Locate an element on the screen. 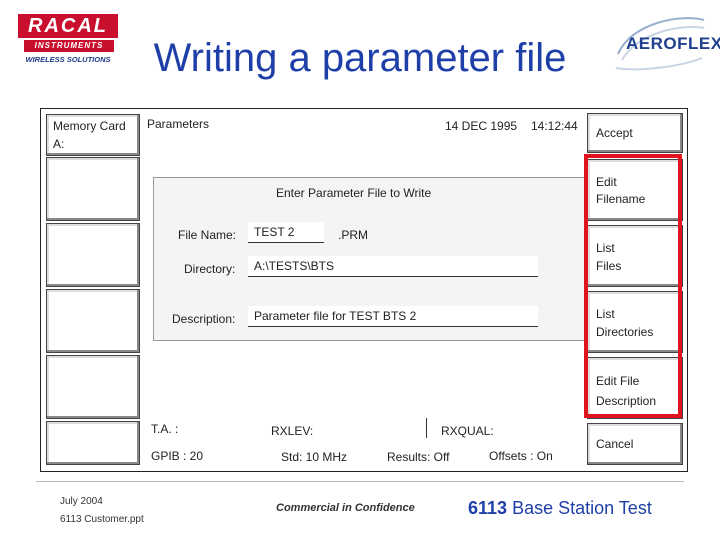 Image resolution: width=720 pixels, height=540 pixels. file-name-label: File Name: is located at coordinates (207, 235).